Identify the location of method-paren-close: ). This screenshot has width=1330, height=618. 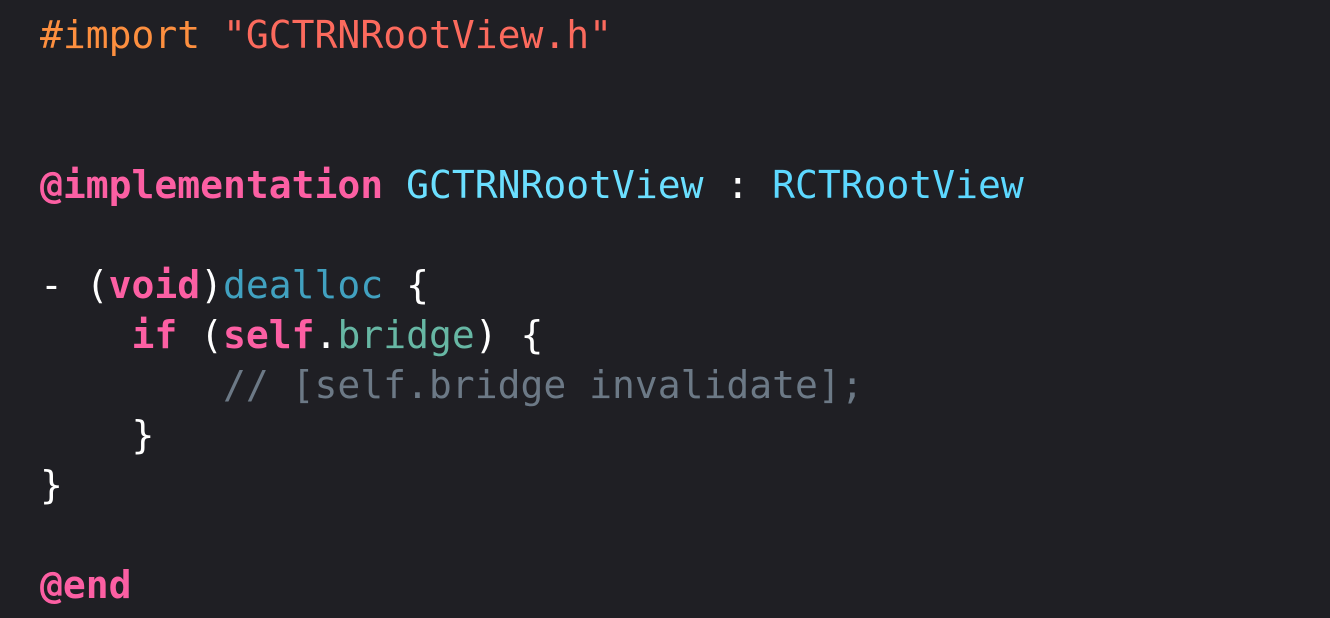
(212, 285).